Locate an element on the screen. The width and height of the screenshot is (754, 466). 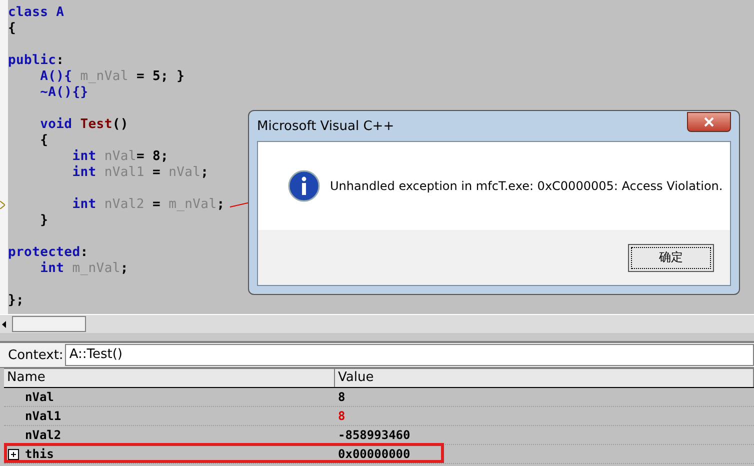
code-line: class A is located at coordinates (36, 13).